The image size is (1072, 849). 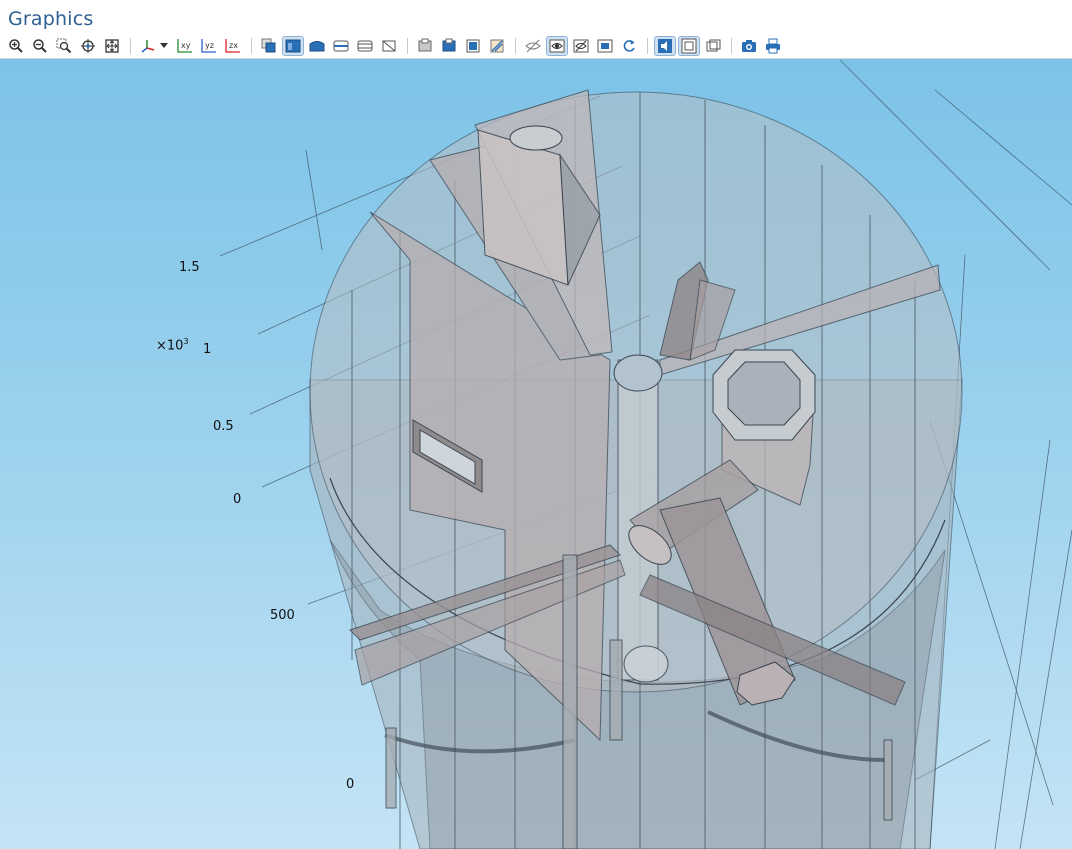 What do you see at coordinates (282, 615) in the screenshot?
I see `y-tick-label: 500` at bounding box center [282, 615].